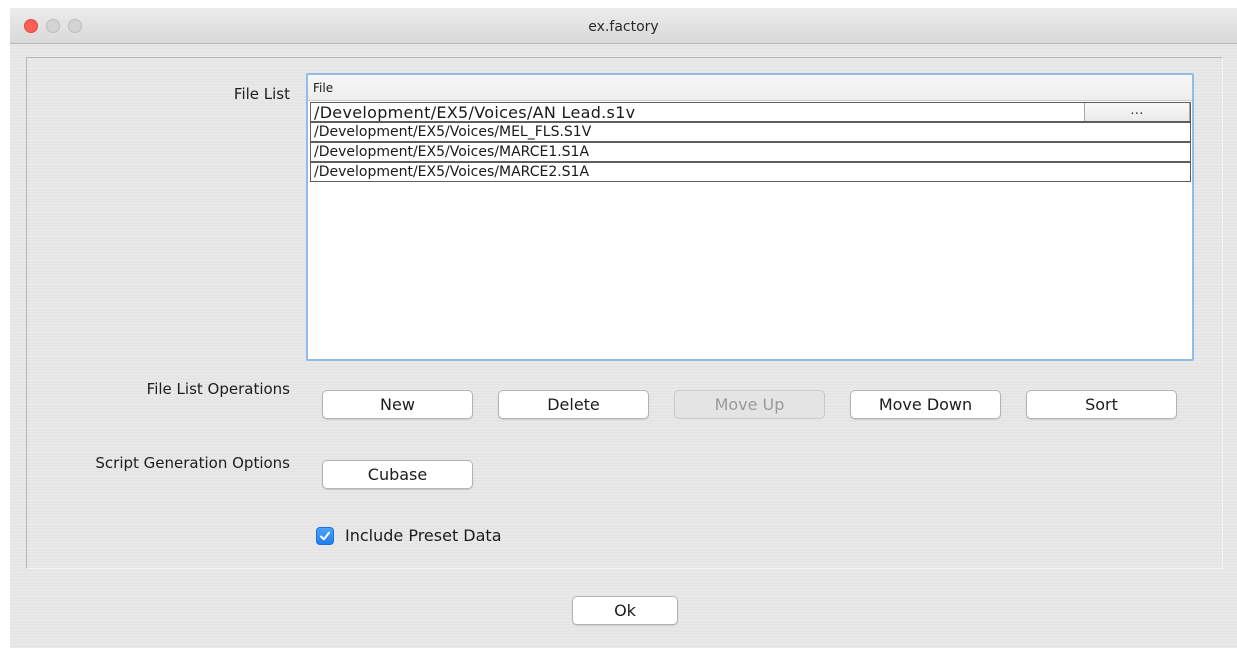  I want to click on move-up-button: Move Up, so click(749, 404).